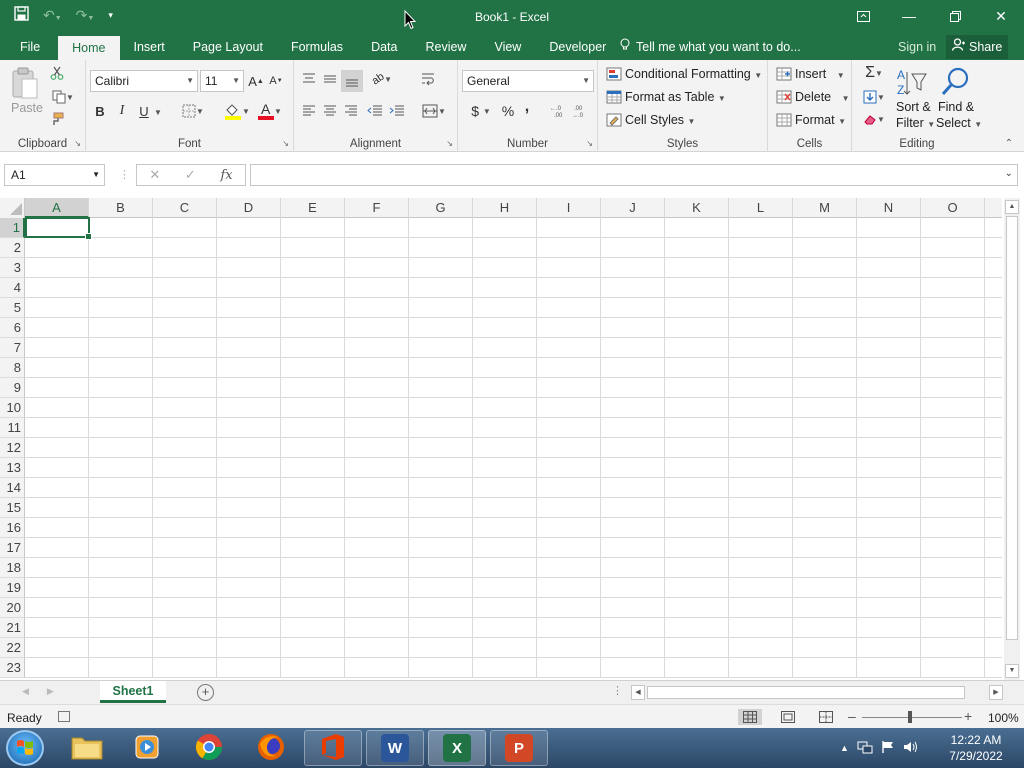 This screenshot has width=1024, height=768. Describe the element at coordinates (614, 97) in the screenshot. I see `format-as-table-icon` at that location.